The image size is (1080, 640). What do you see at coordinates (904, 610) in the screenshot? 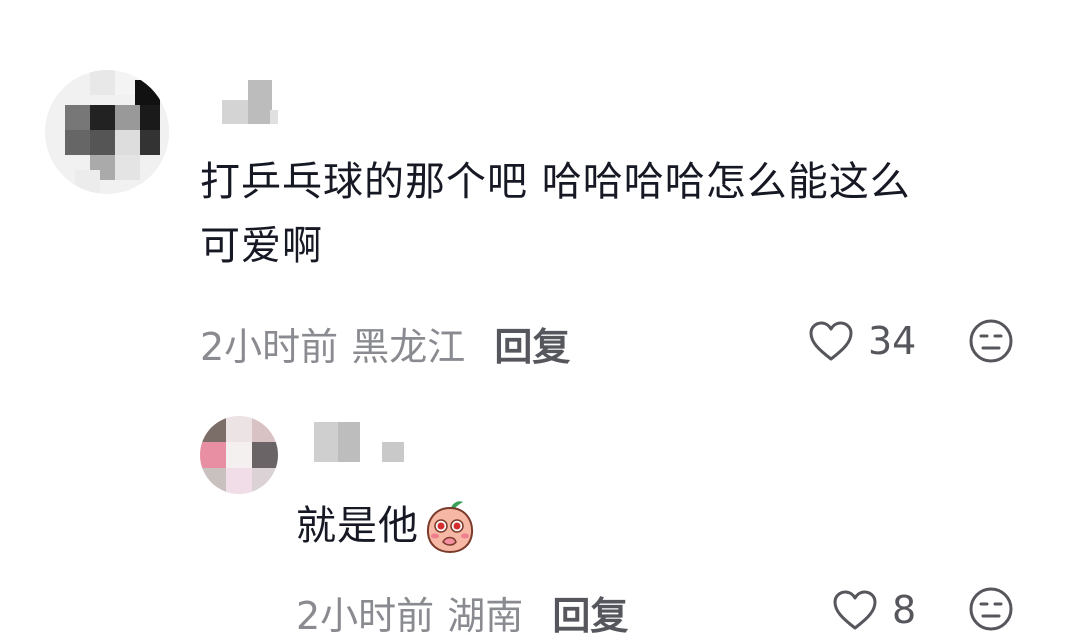
I see `like-count: 8` at bounding box center [904, 610].